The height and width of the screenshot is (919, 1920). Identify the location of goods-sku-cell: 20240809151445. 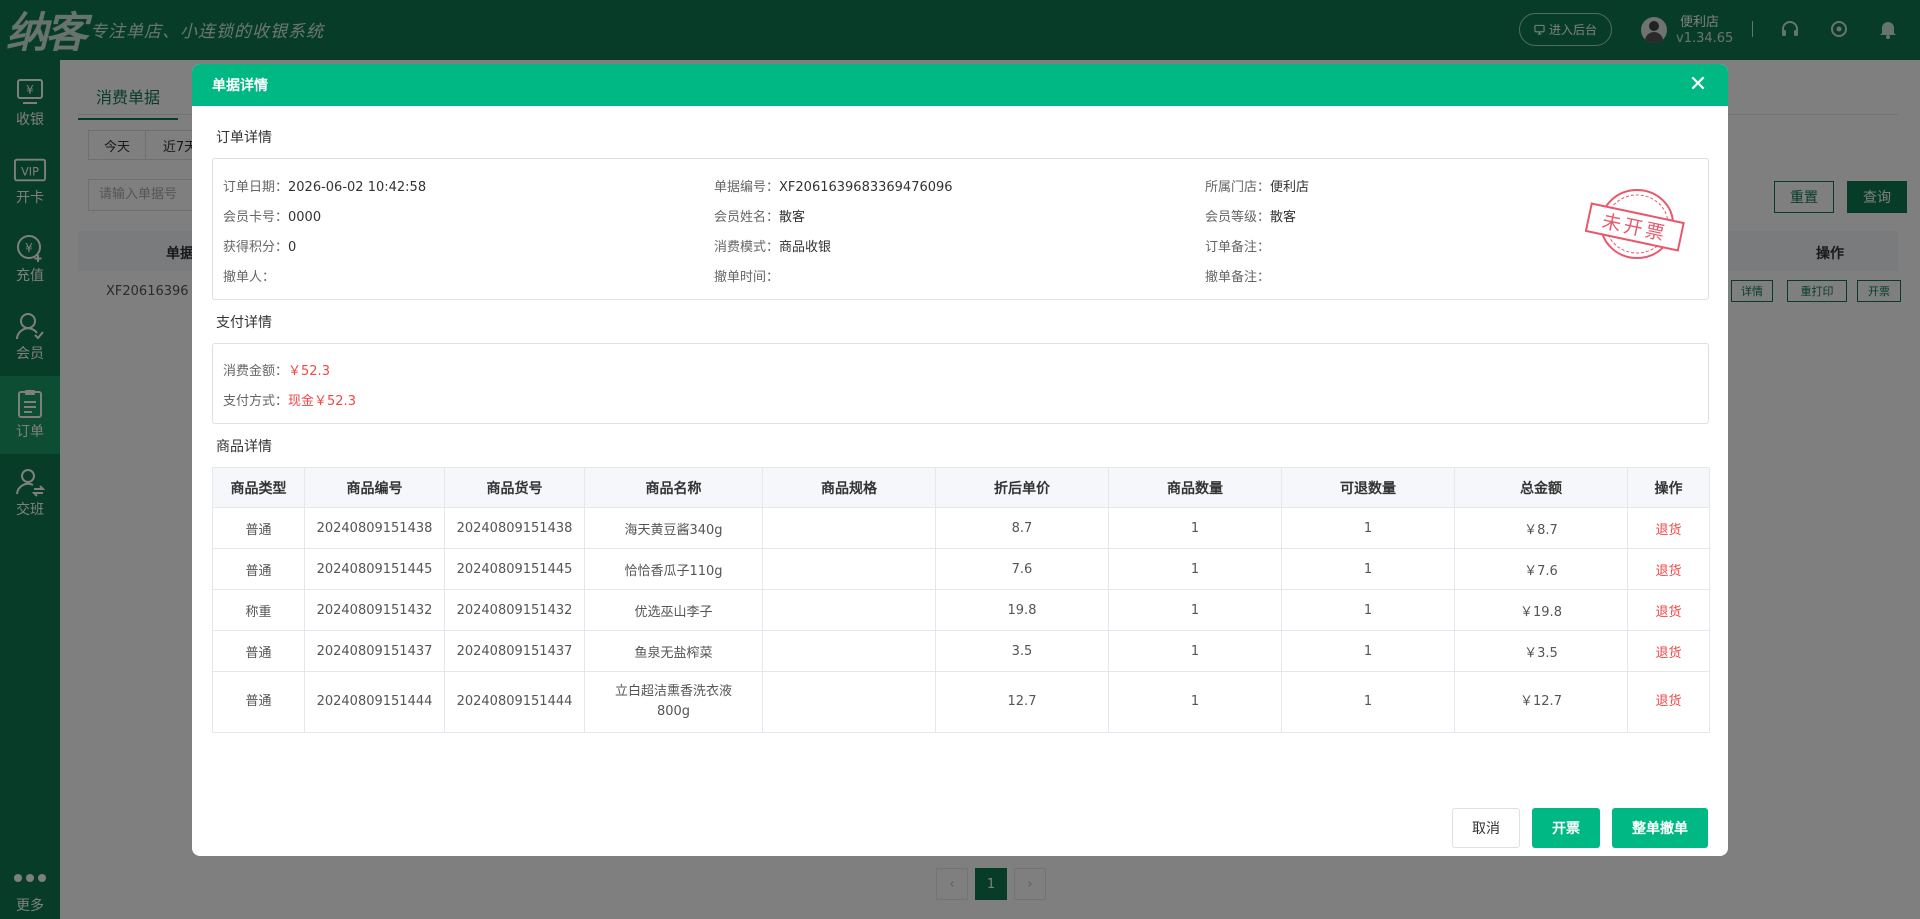
(514, 569).